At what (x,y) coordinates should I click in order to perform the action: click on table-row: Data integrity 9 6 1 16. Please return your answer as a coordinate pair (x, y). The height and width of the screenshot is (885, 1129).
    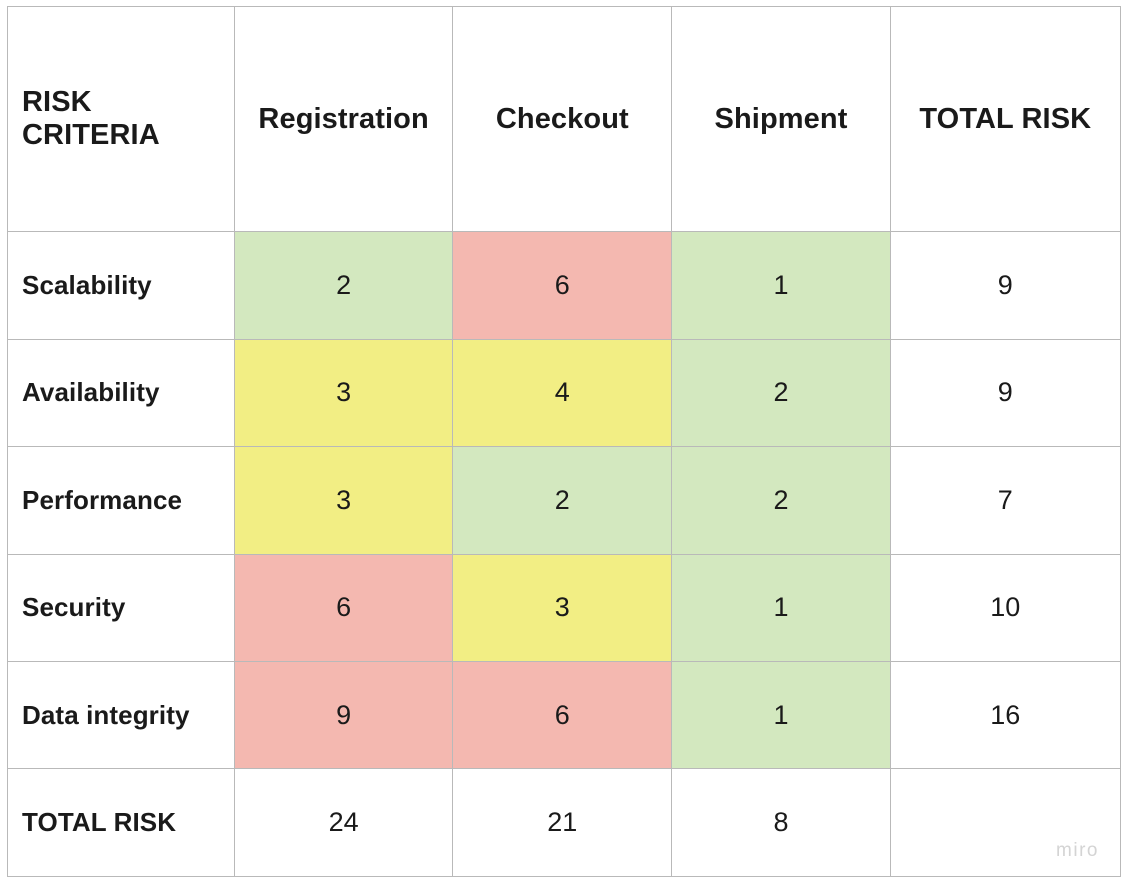
    Looking at the image, I should click on (564, 715).